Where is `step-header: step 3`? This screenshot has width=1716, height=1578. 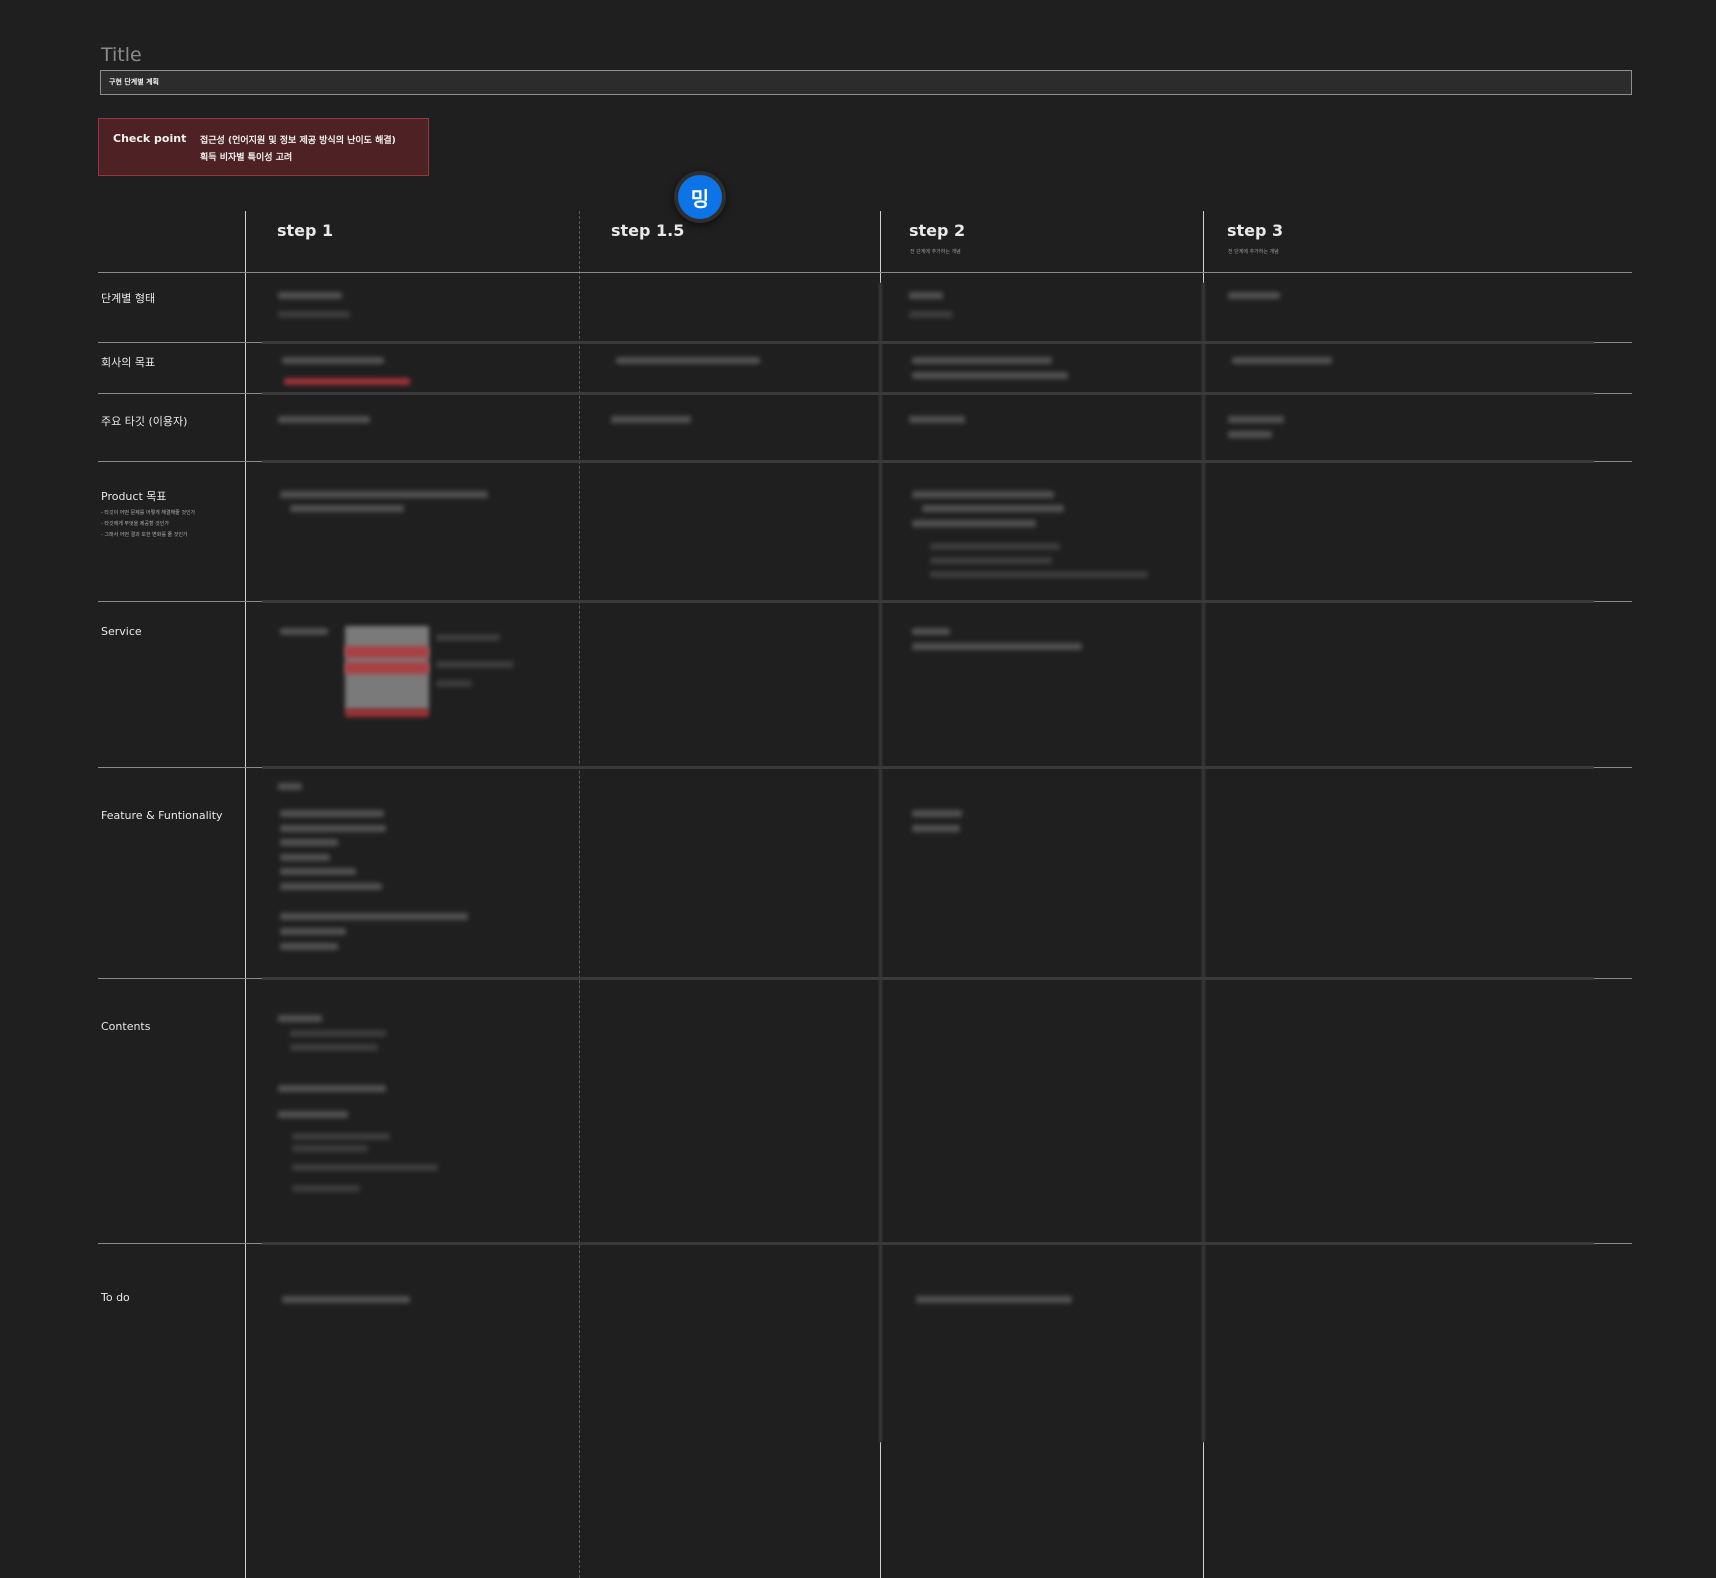 step-header: step 3 is located at coordinates (1255, 230).